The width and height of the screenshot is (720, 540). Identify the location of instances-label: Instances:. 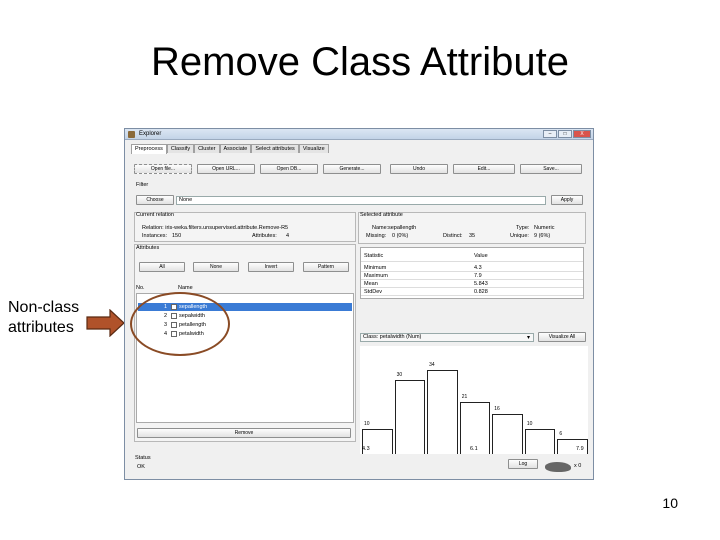
(155, 236).